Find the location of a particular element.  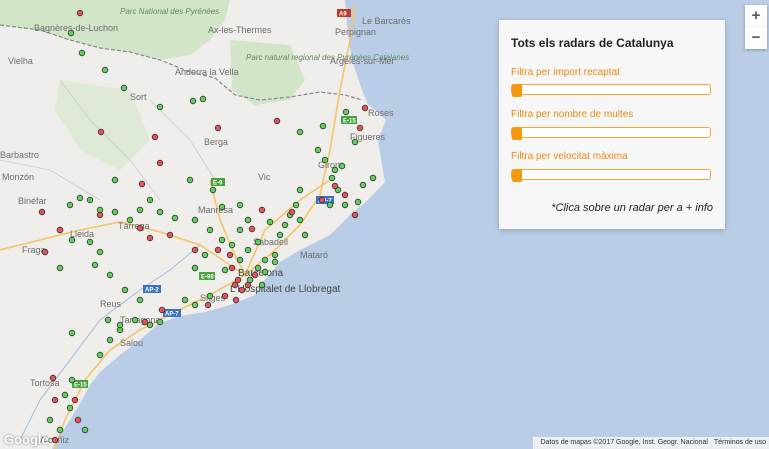

google-logo: Google is located at coordinates (26, 439).